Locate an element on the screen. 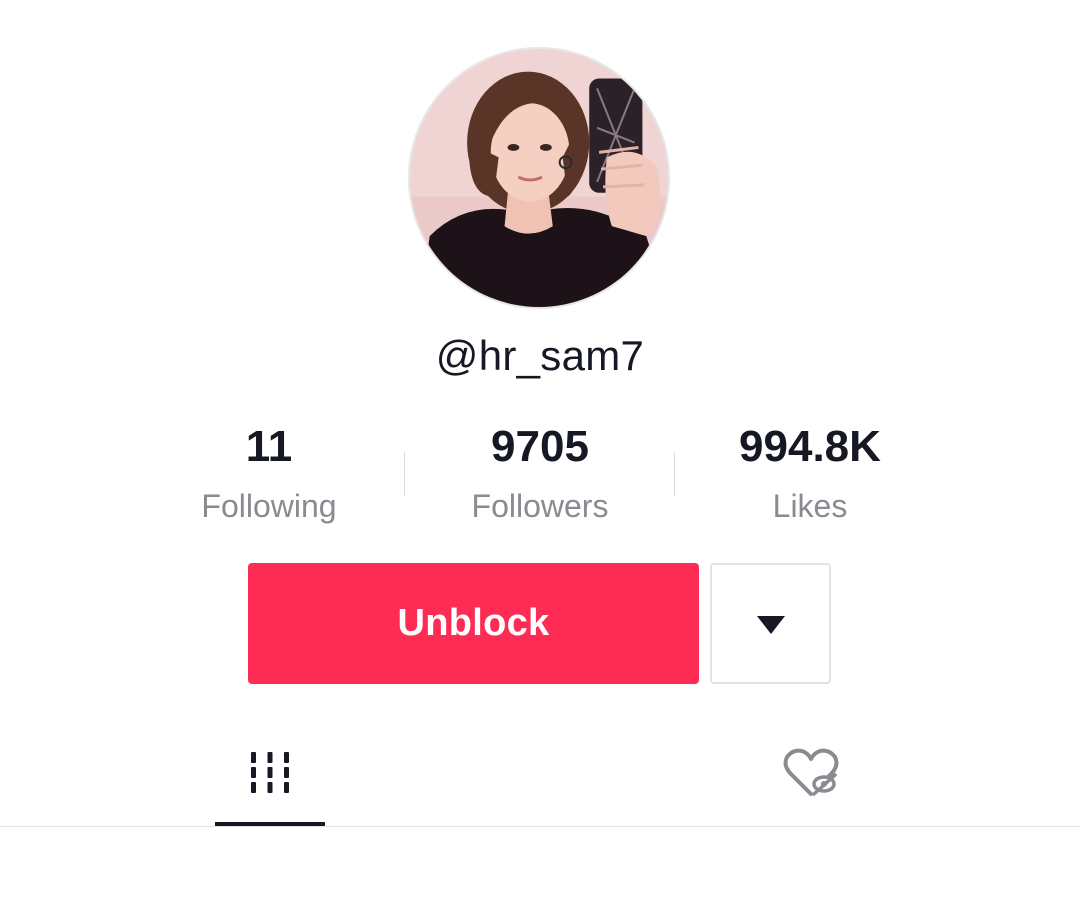 Image resolution: width=1080 pixels, height=908 pixels. grid-icon is located at coordinates (270, 772).